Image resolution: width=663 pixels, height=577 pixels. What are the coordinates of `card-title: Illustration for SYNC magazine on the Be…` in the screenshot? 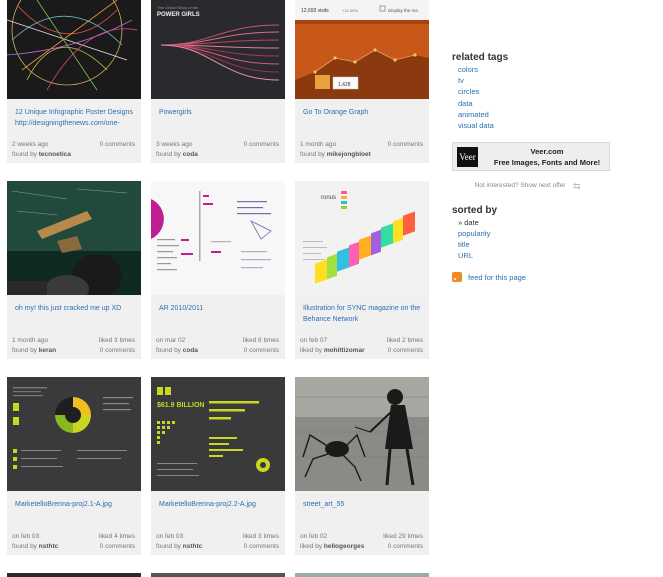 It's located at (363, 314).